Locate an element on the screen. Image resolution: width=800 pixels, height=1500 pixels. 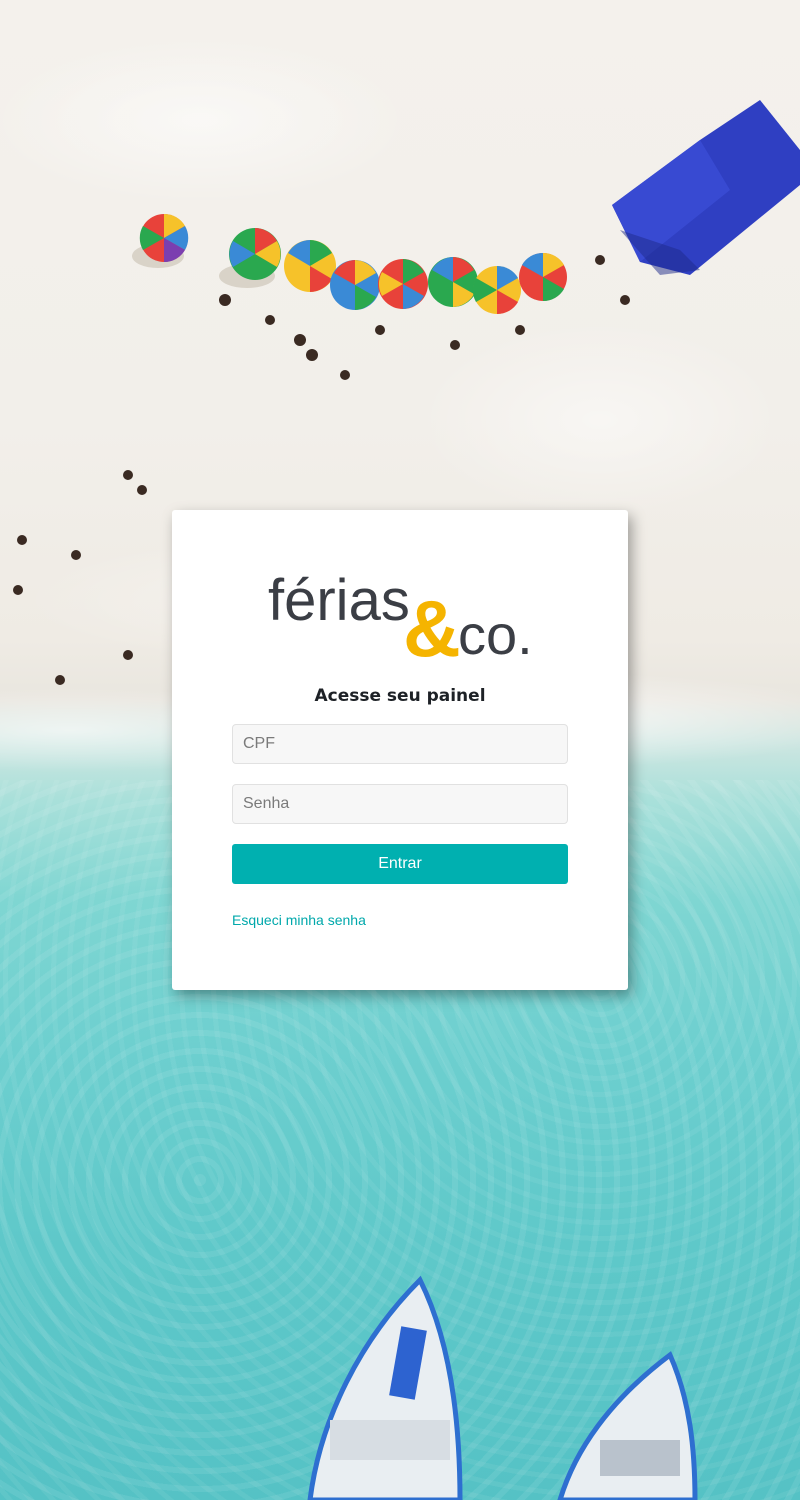
password-input is located at coordinates (400, 804).